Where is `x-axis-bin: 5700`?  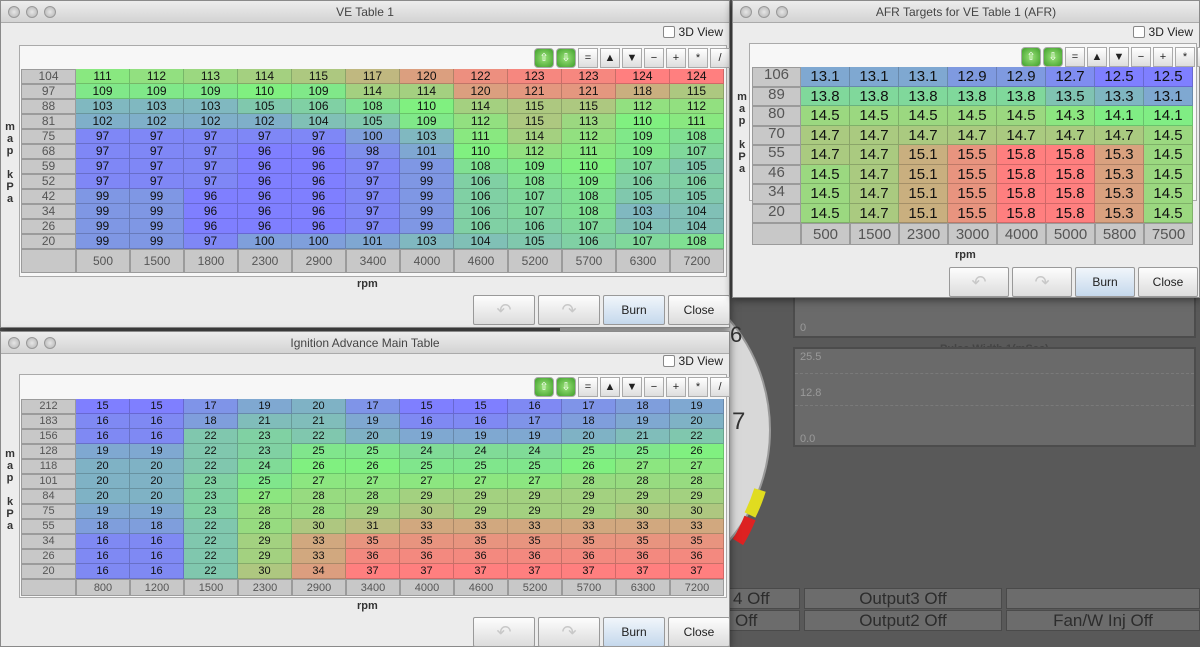
x-axis-bin: 5700 is located at coordinates (589, 261).